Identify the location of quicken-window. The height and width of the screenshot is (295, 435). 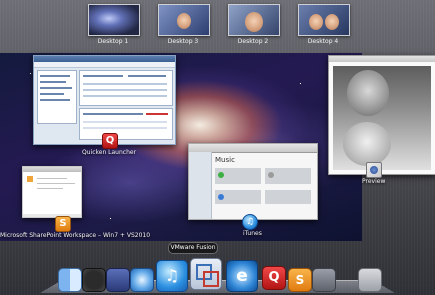
(104, 100).